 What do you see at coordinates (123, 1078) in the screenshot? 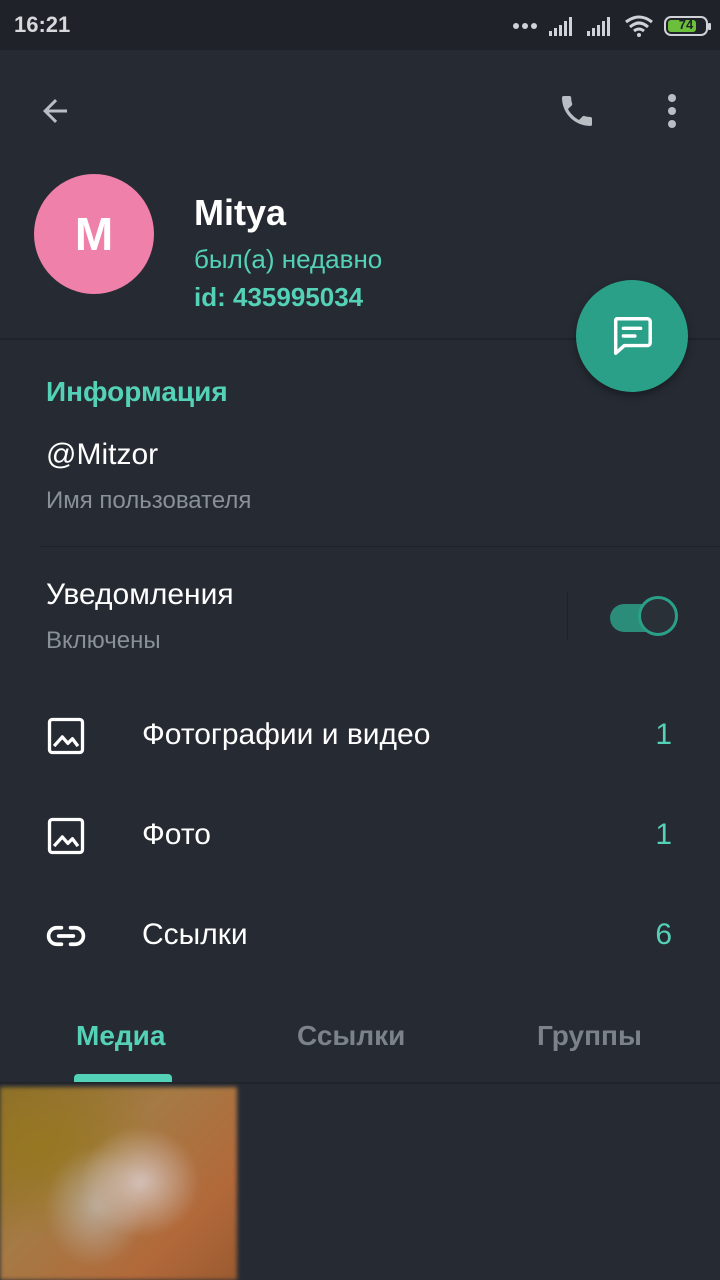
I see `tab-indicator` at bounding box center [123, 1078].